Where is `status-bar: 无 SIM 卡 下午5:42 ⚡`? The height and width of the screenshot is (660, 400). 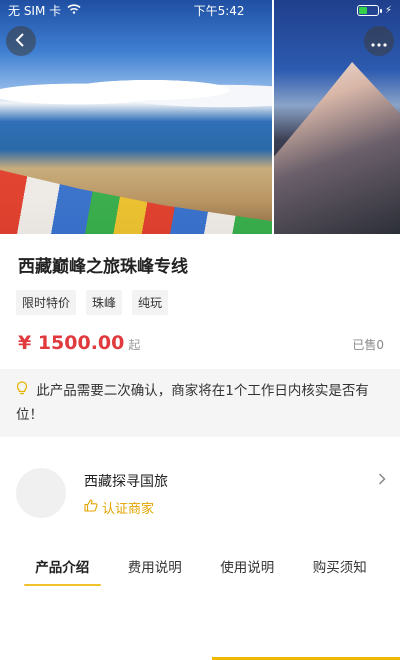
status-bar: 无 SIM 卡 下午5:42 ⚡ is located at coordinates (200, 10).